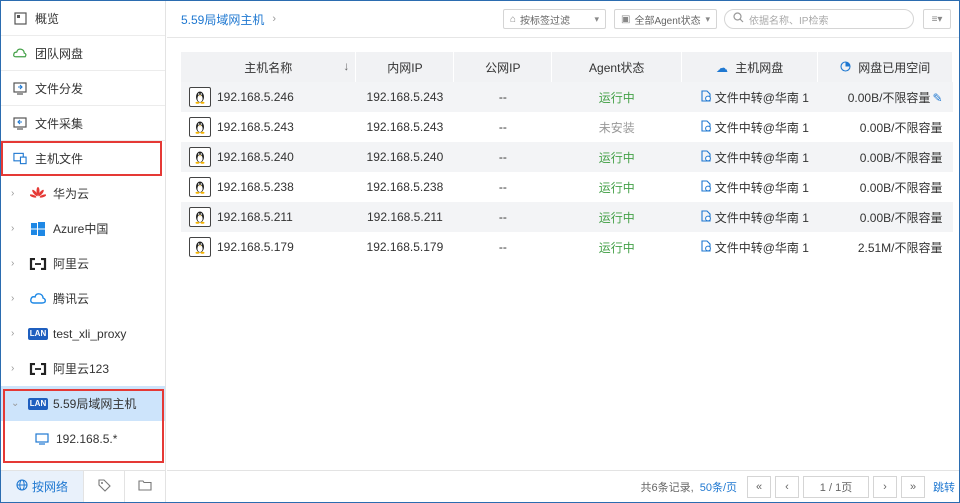 The width and height of the screenshot is (960, 503). I want to click on tag-filter-select: ⌂ 按标签过滤 ▾, so click(554, 19).